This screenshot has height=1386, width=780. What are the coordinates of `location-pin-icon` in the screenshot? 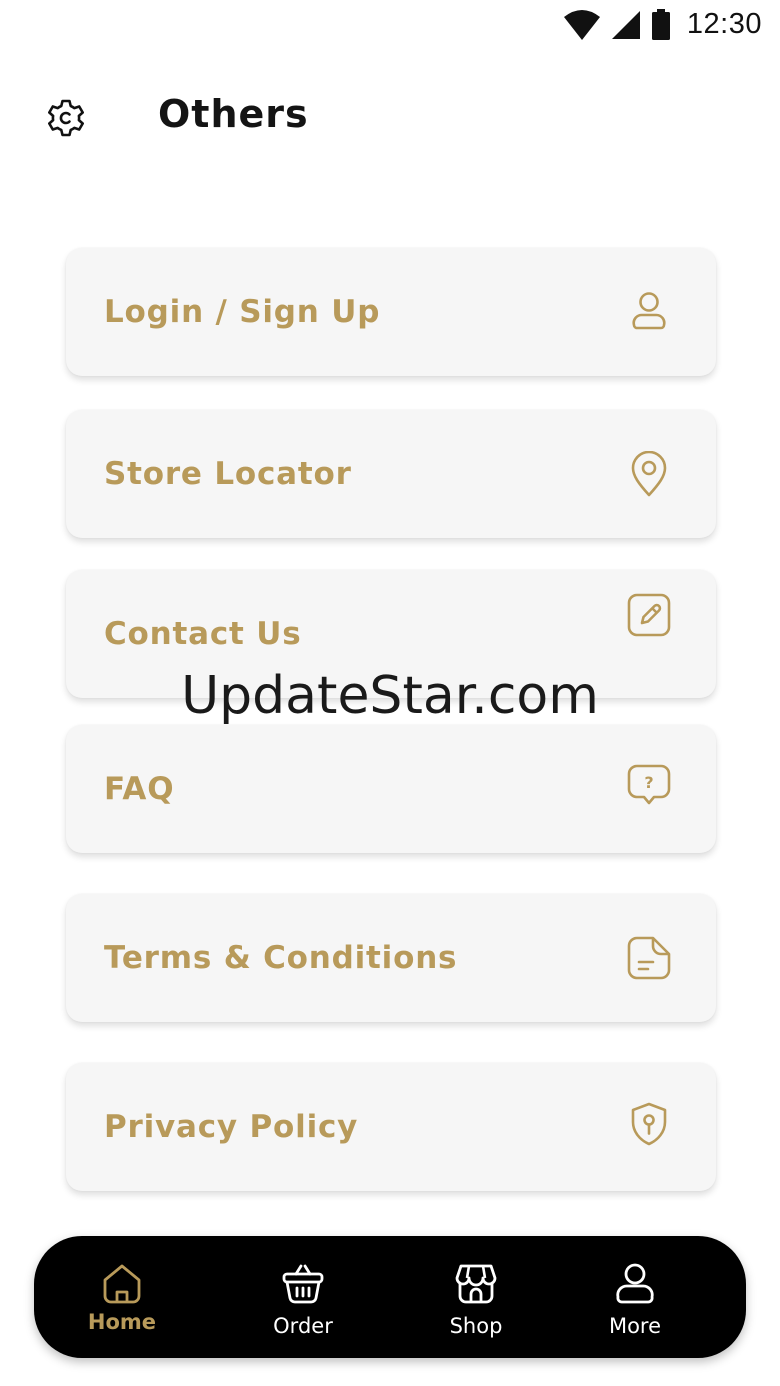 It's located at (649, 474).